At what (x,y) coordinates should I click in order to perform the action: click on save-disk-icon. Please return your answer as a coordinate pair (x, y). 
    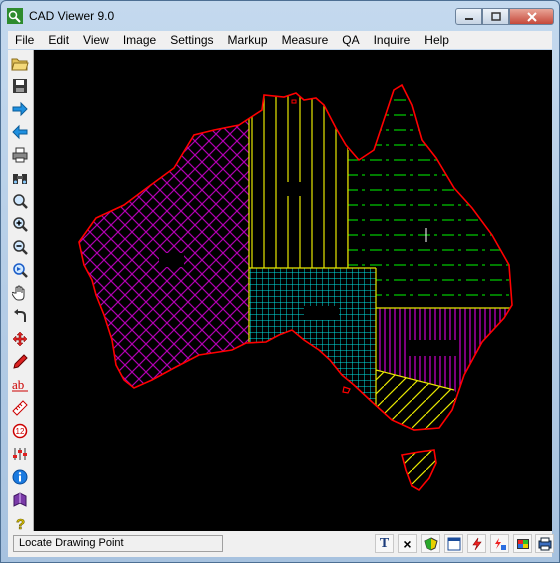
    Looking at the image, I should click on (20, 86).